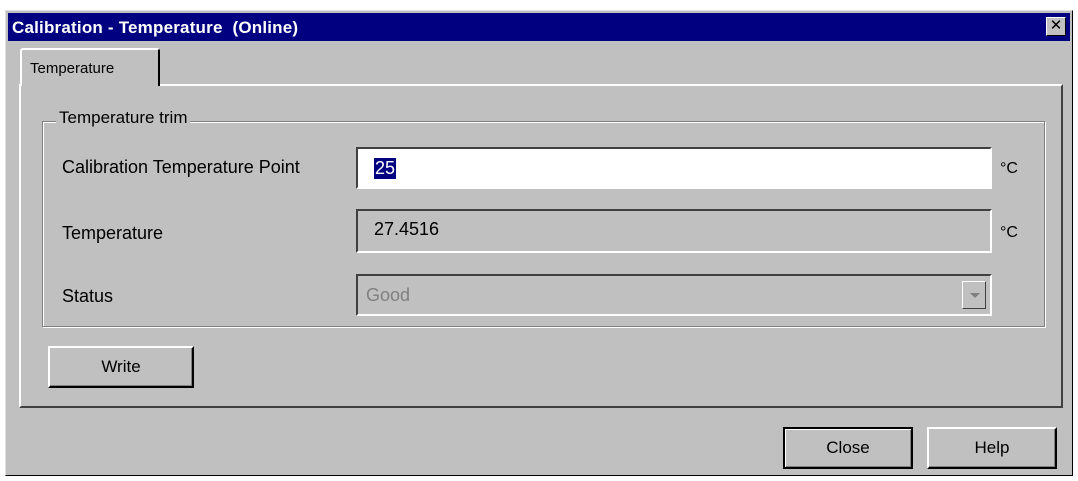 The height and width of the screenshot is (481, 1078). I want to click on calibration-point-input: 25, so click(674, 168).